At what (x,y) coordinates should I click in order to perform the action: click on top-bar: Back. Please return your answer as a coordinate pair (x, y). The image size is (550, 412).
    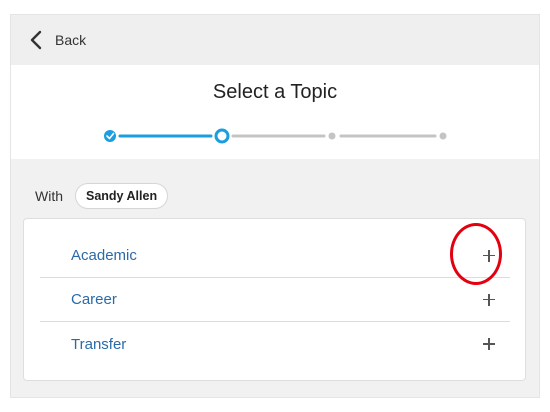
    Looking at the image, I should click on (275, 40).